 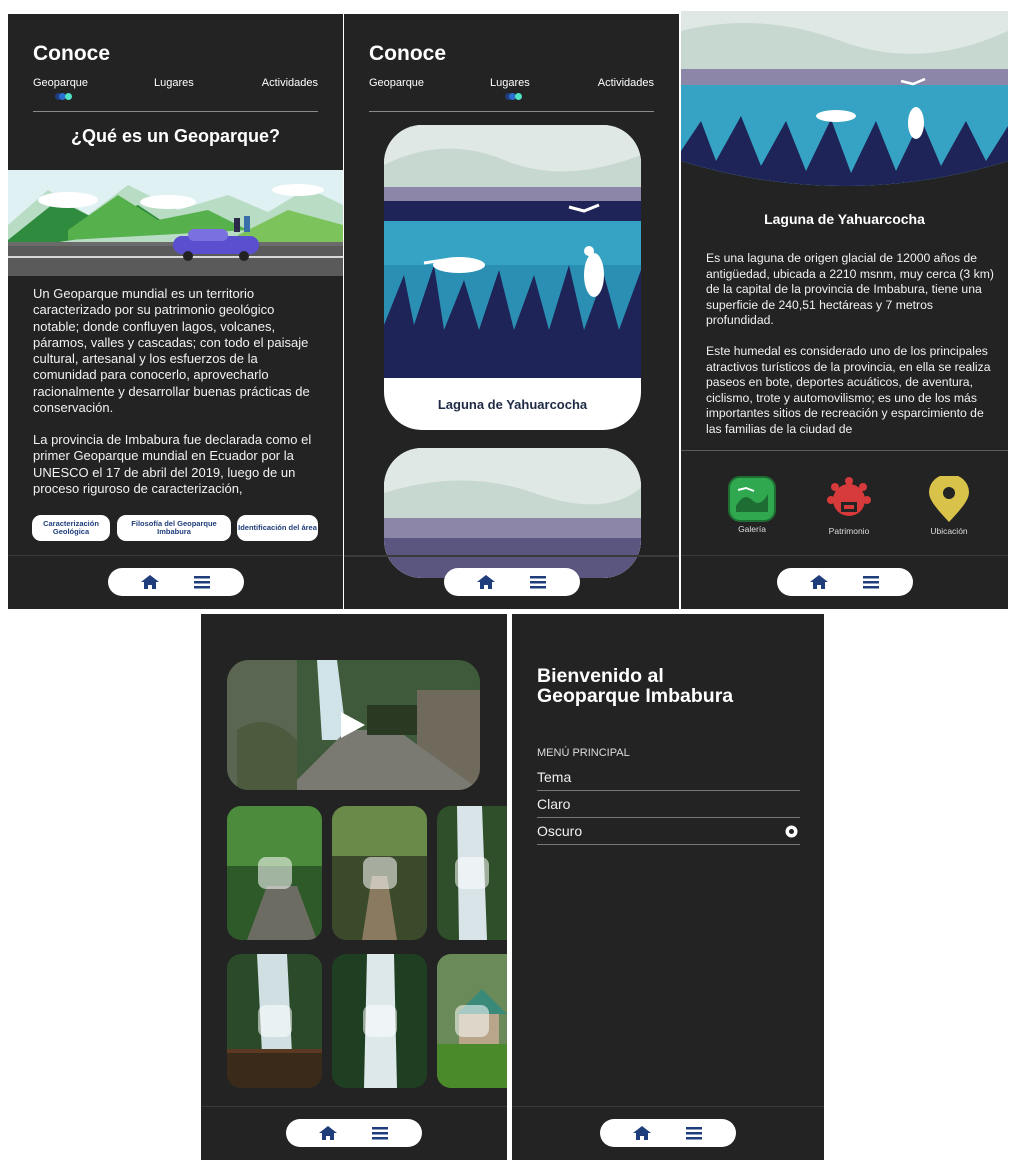 I want to click on place-card: Laguna de Yahuarcocha, so click(x=512, y=277).